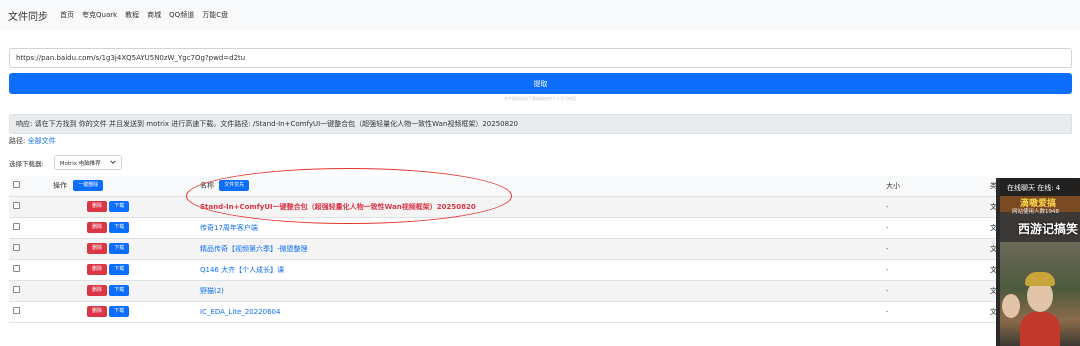  Describe the element at coordinates (1040, 329) in the screenshot. I see `figure-robe` at that location.